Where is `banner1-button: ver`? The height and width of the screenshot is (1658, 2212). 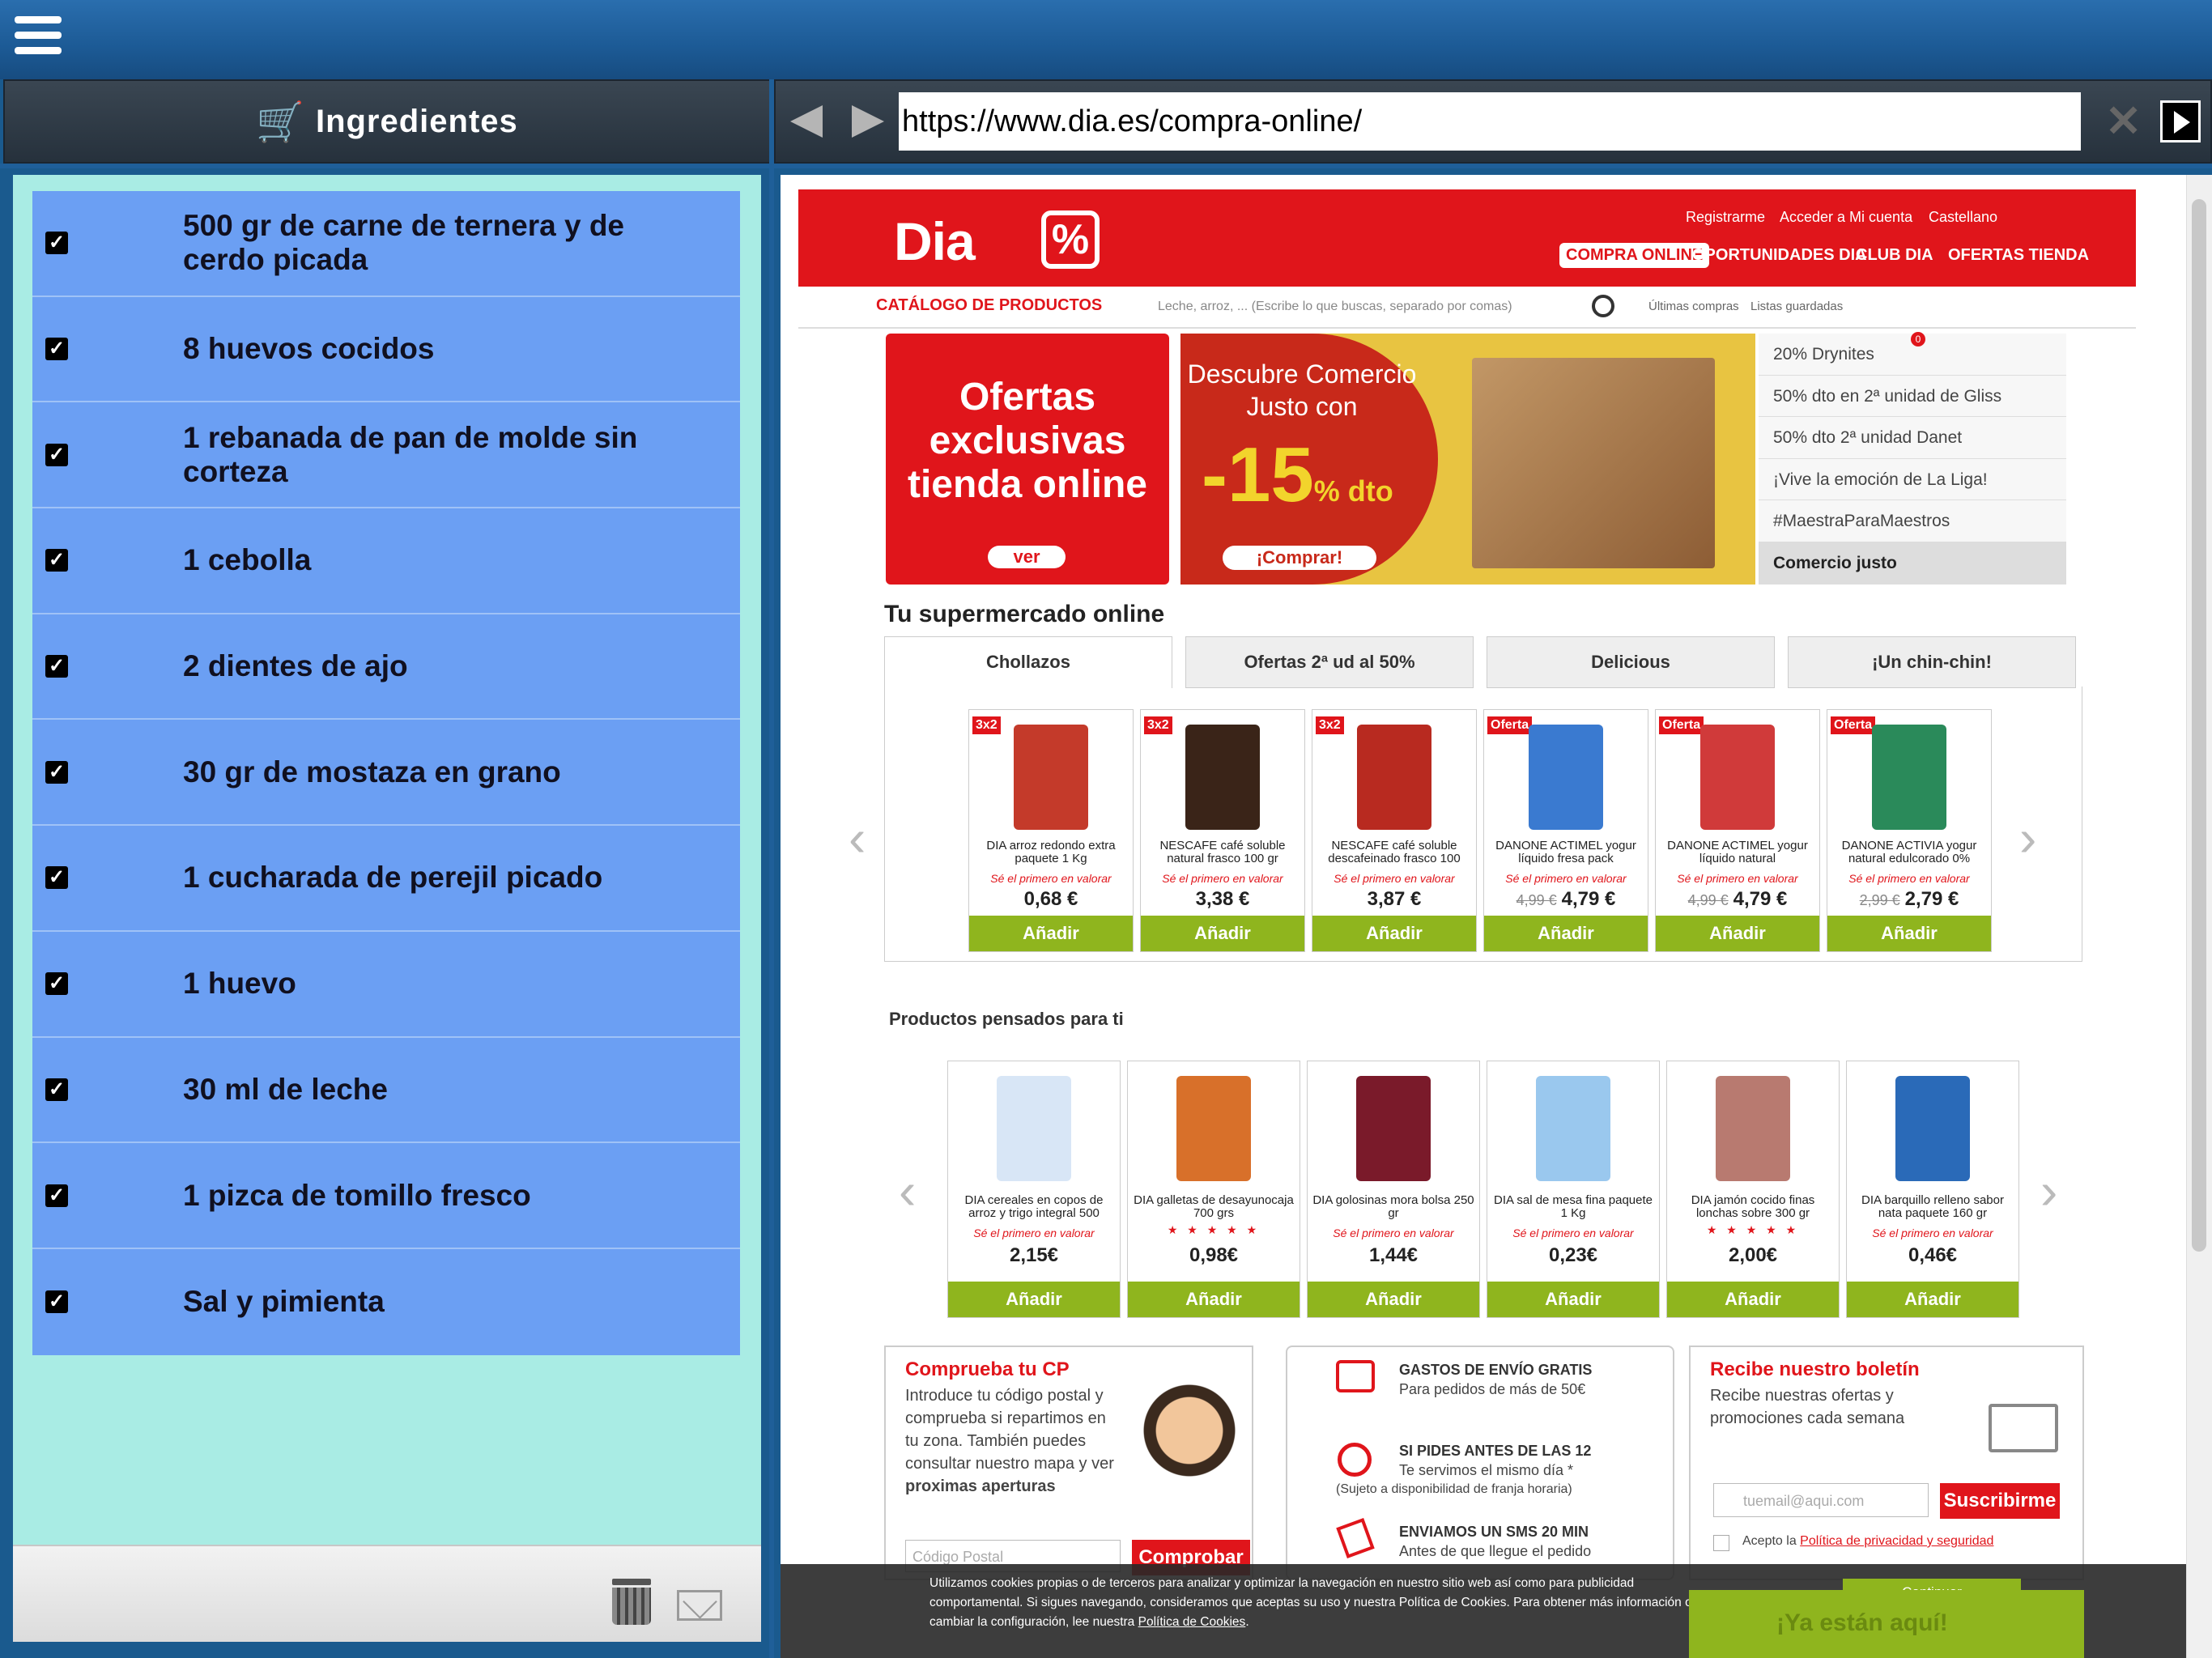
banner1-button: ver is located at coordinates (1027, 557).